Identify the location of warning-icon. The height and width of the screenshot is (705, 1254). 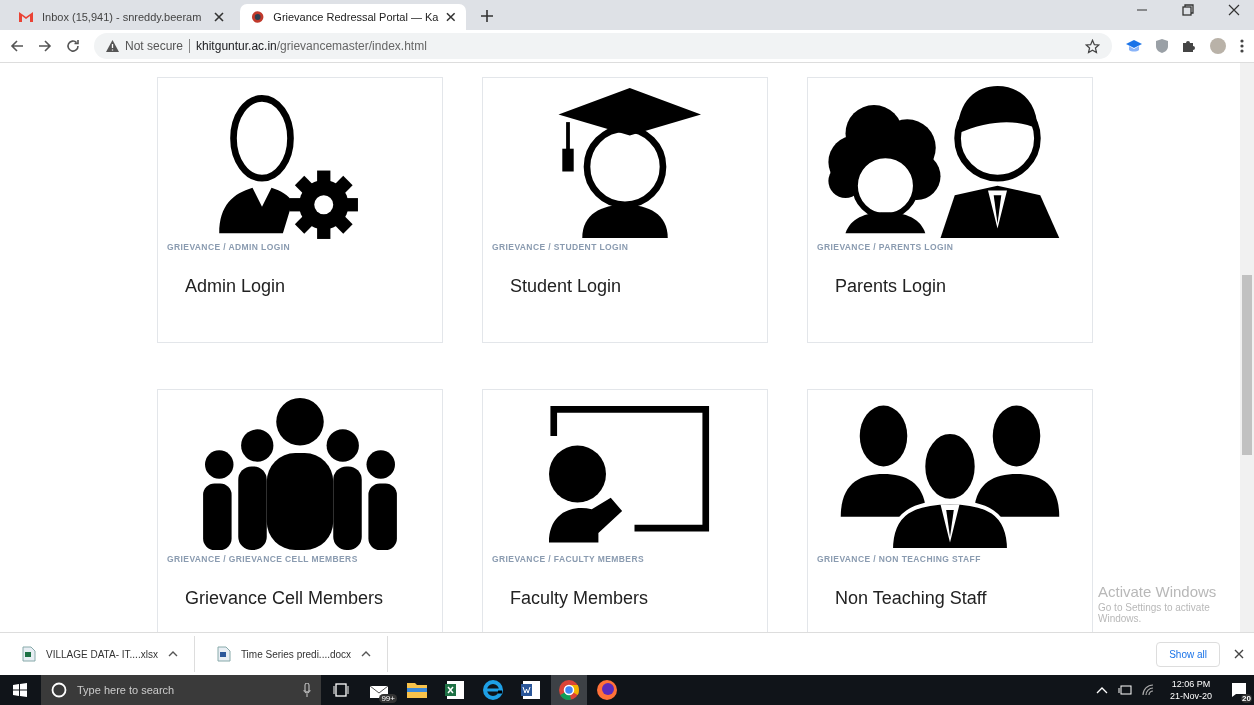
(112, 46).